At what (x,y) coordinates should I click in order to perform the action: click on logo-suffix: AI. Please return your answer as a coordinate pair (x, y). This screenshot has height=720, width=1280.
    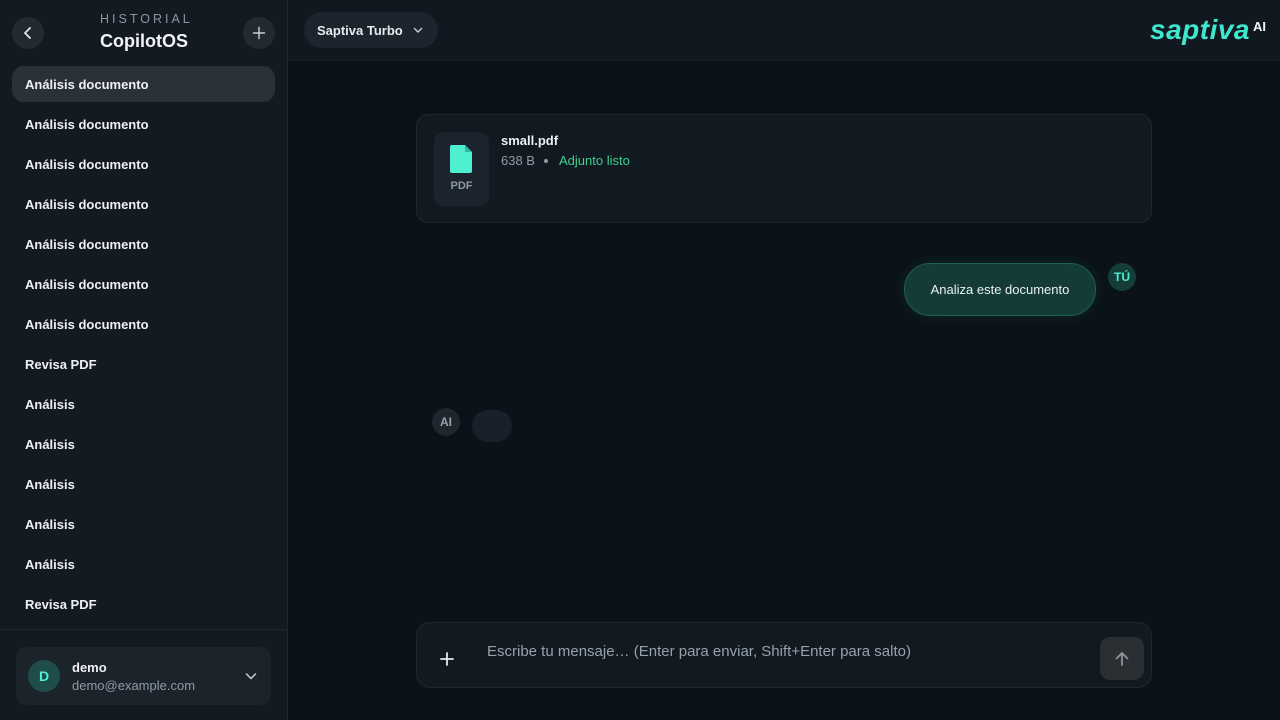
    Looking at the image, I should click on (1259, 26).